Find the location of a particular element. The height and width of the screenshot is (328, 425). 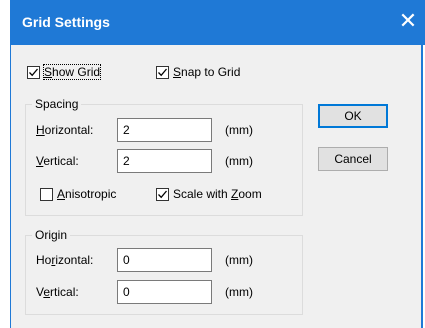

snap-to-grid-checkbox: Snap to Grid is located at coordinates (198, 72).